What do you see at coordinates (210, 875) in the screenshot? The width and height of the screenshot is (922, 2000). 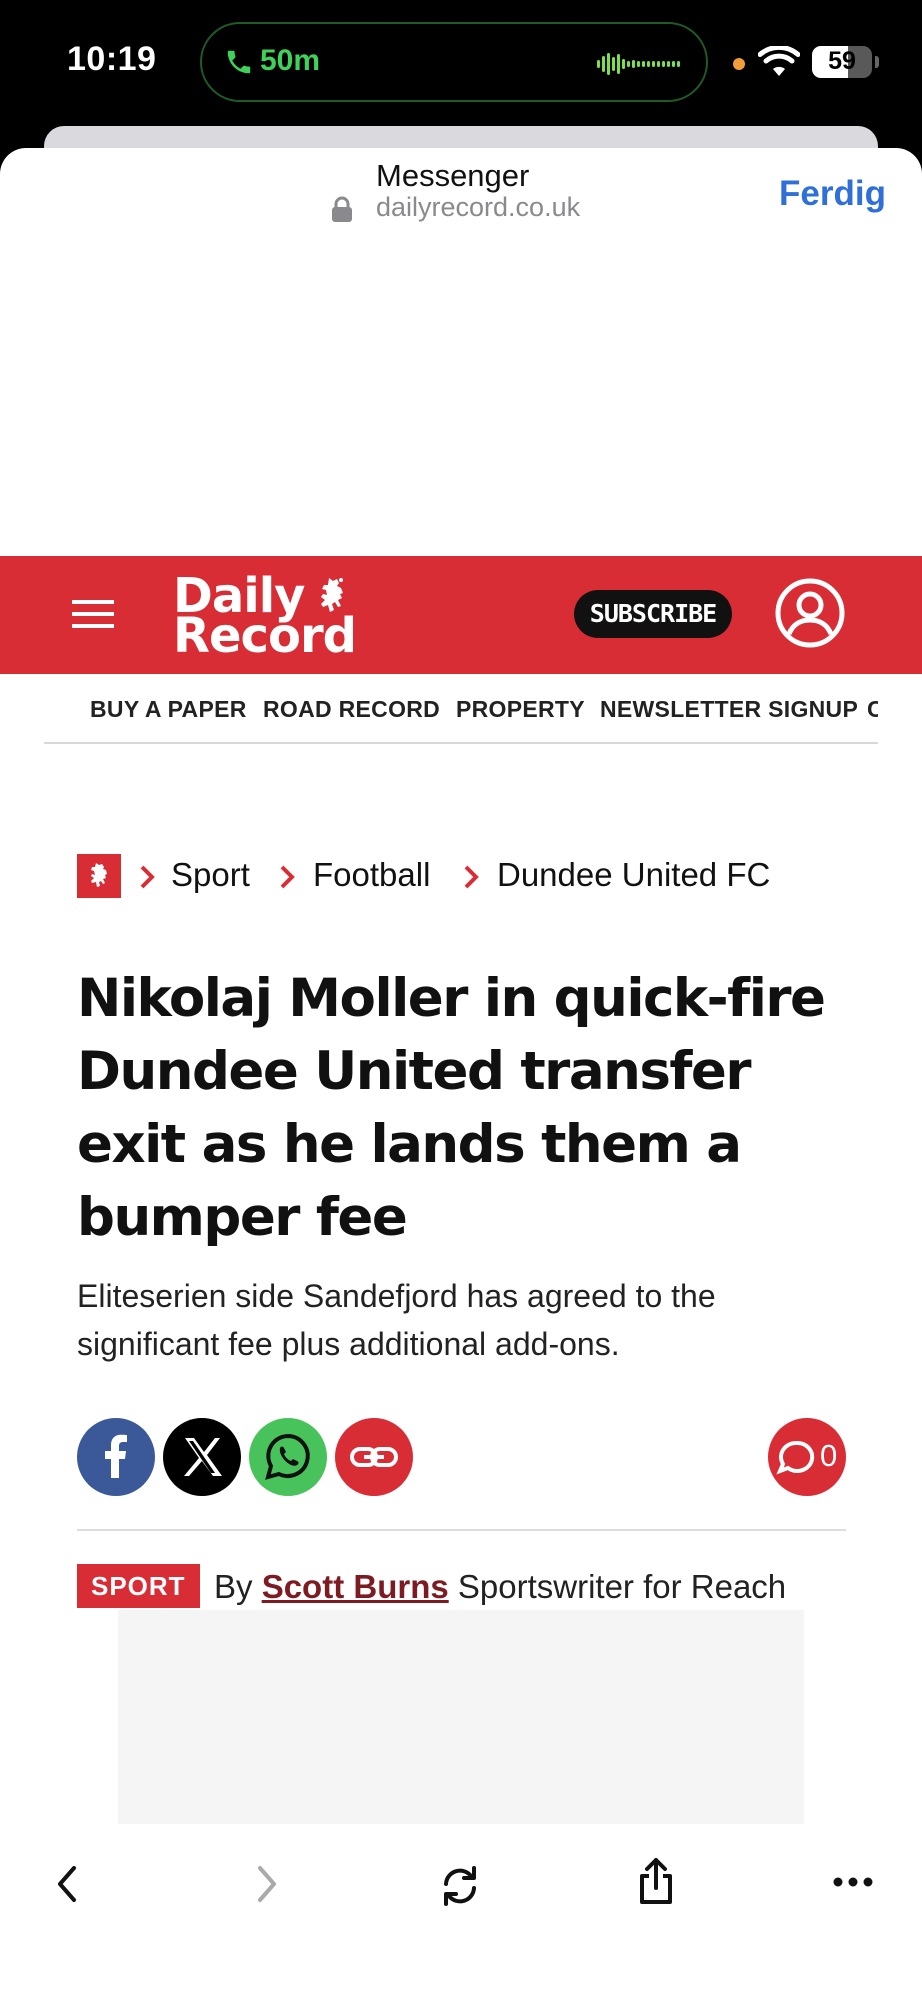 I see `breadcrumb-sport: Sport` at bounding box center [210, 875].